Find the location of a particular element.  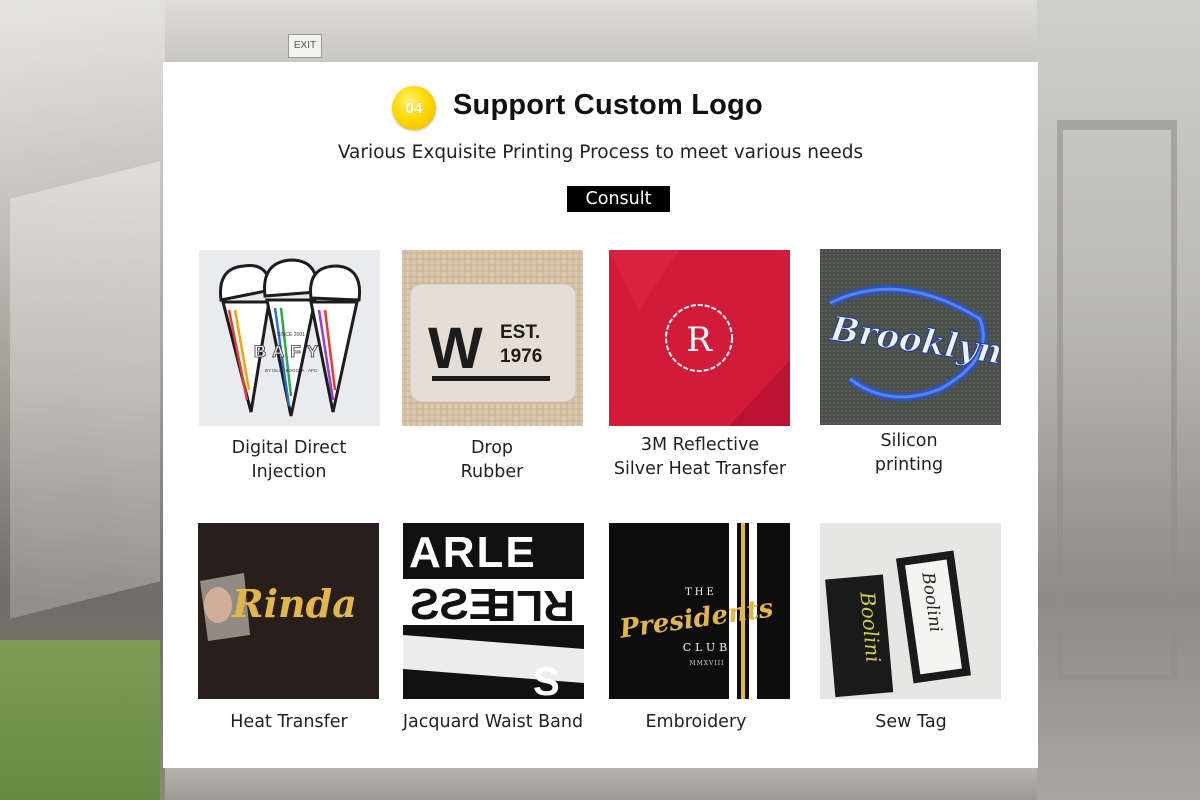

caption-heat-transfer: Heat Transfer is located at coordinates (289, 722).